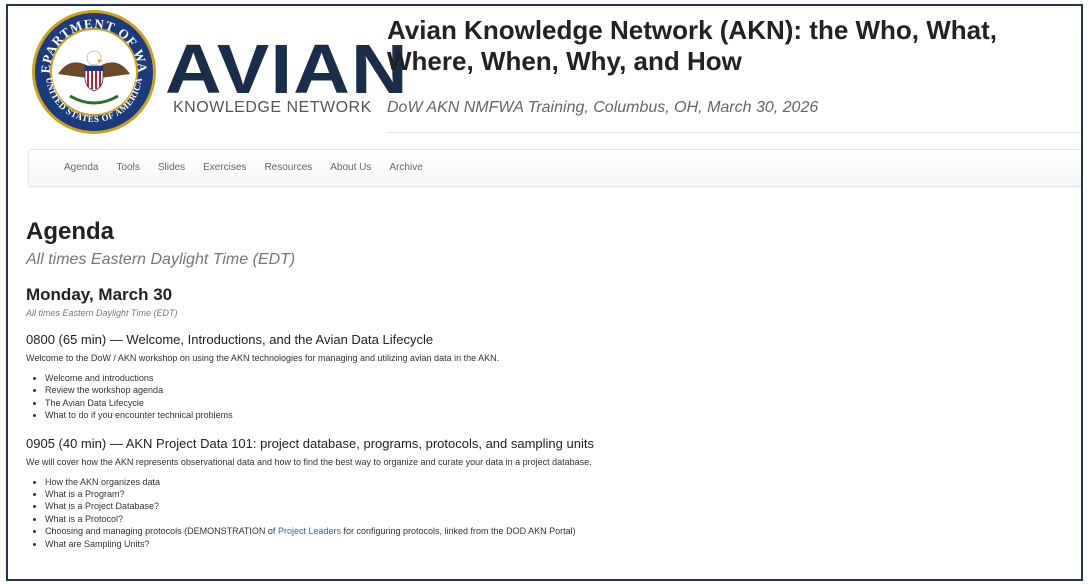  What do you see at coordinates (70, 231) in the screenshot?
I see `page-title: Agenda` at bounding box center [70, 231].